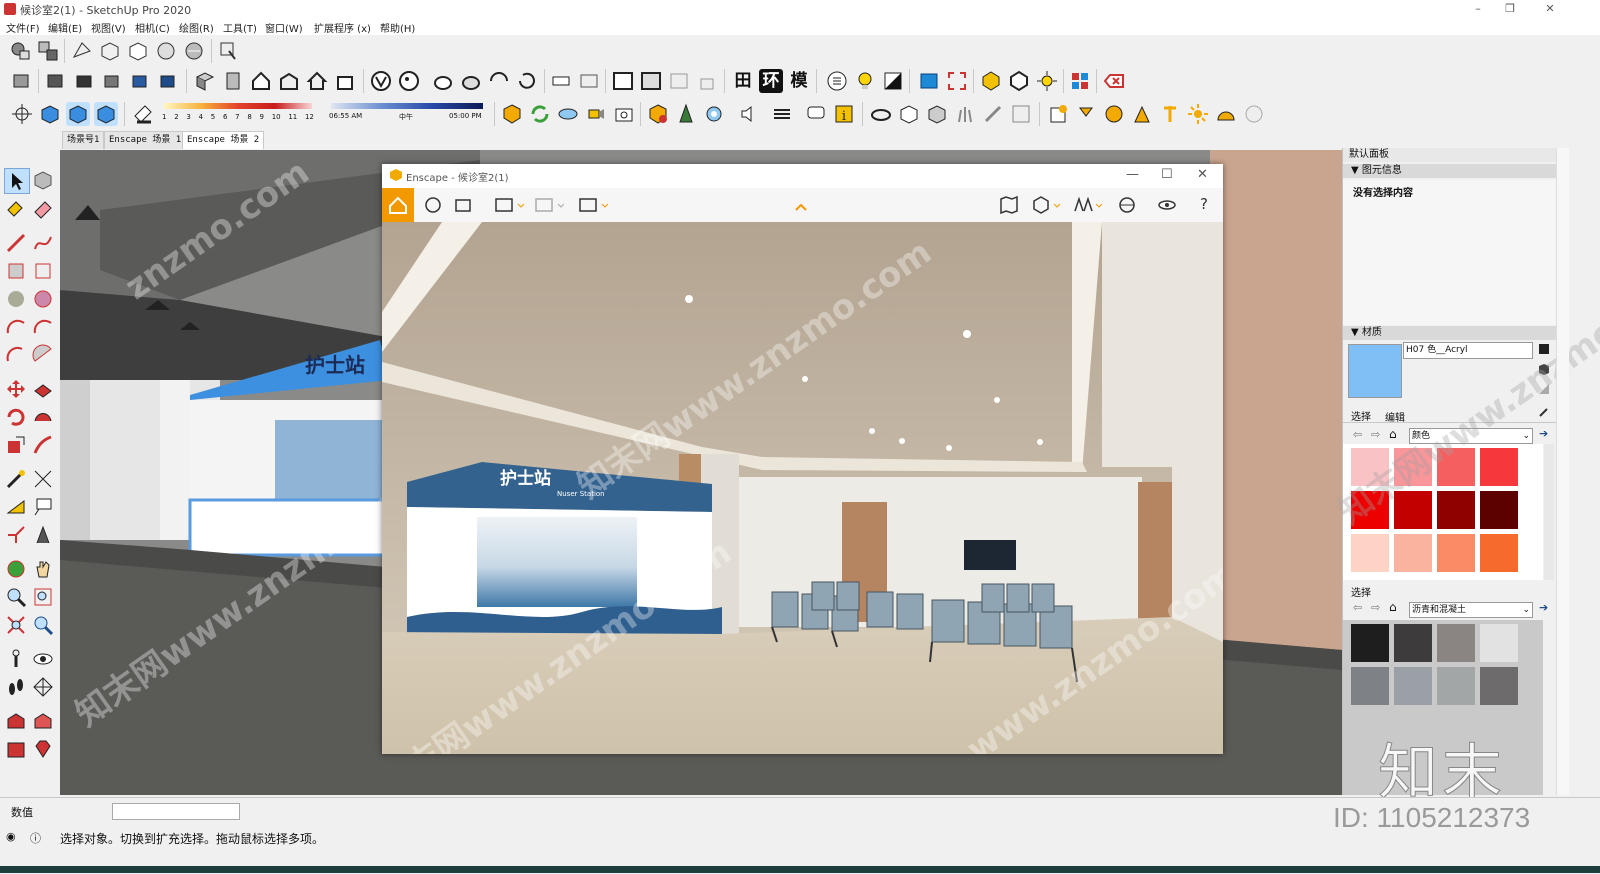 This screenshot has height=874, width=1600. Describe the element at coordinates (152, 27) in the screenshot. I see `menu-camera: 相机(C)` at that location.